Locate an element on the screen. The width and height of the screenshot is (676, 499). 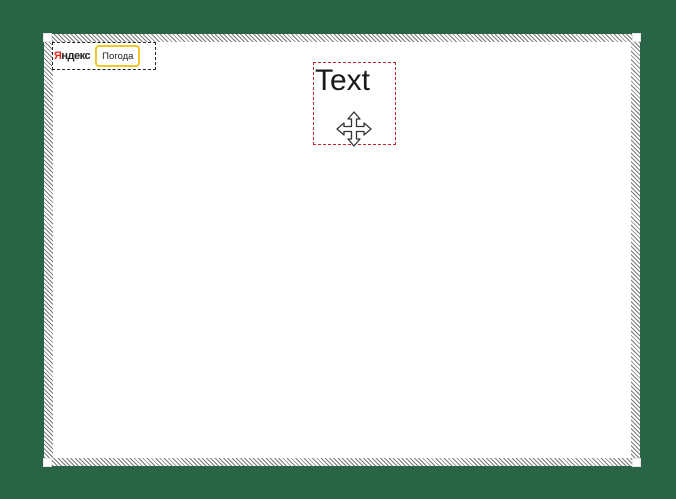
resize-handle-top-left is located at coordinates (47, 37).